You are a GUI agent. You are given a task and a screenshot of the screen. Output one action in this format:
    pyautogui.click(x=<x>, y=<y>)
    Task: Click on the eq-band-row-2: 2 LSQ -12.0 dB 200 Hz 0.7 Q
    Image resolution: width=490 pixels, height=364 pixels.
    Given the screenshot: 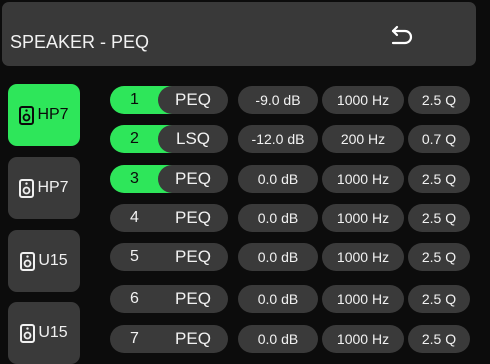 What is the action you would take?
    pyautogui.click(x=290, y=139)
    